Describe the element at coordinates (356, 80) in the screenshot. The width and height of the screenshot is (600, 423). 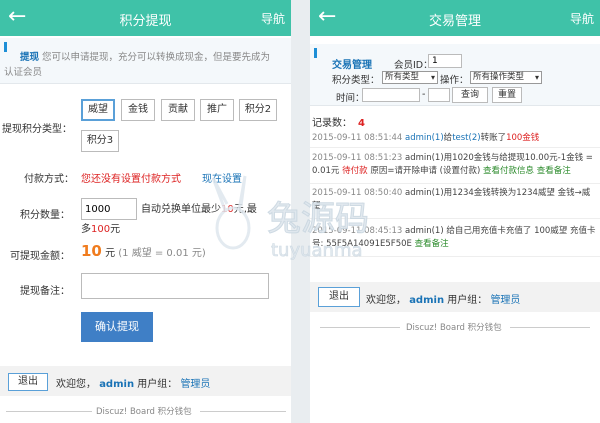
I see `type-label: 积分类型：` at that location.